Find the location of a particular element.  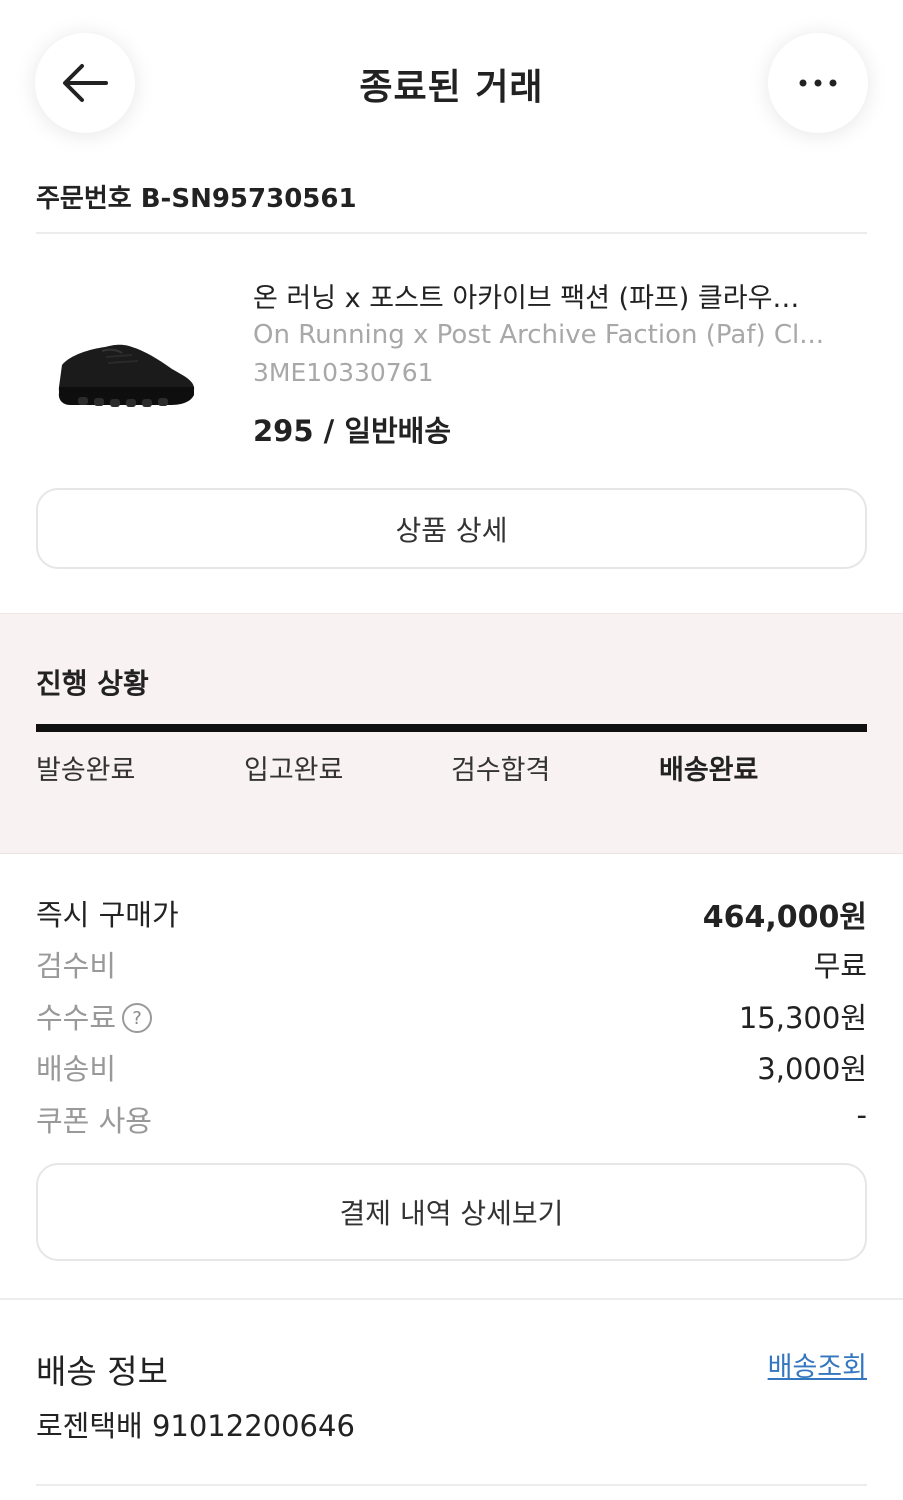

price-label: 수수료? is located at coordinates (94, 1016).